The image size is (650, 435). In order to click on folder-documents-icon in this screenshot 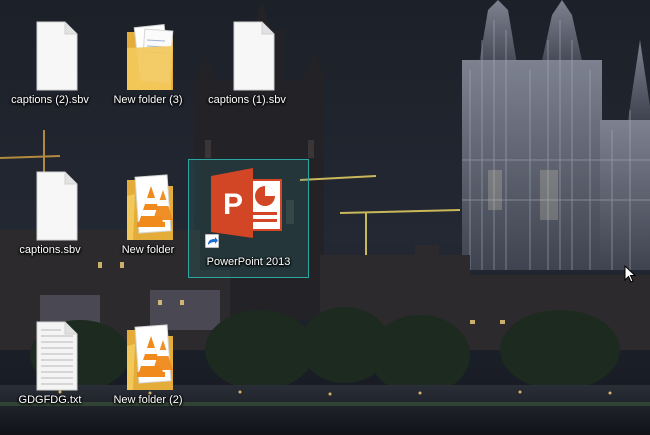, I will do `click(150, 57)`.